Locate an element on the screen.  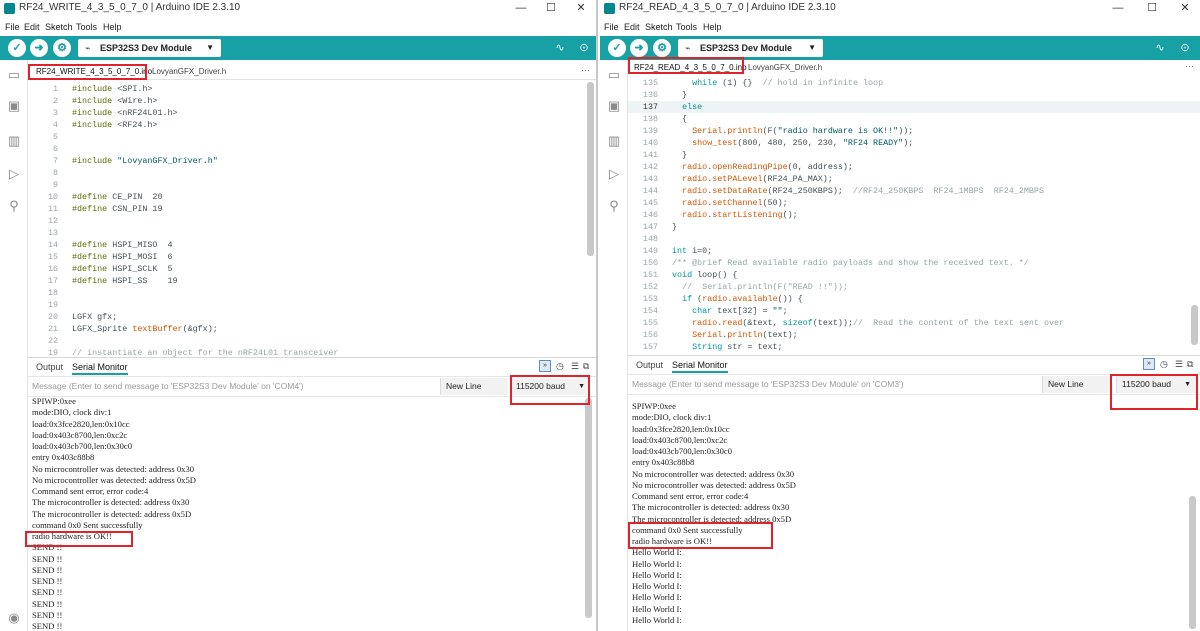
code-line: 13 is located at coordinates (312, 233).